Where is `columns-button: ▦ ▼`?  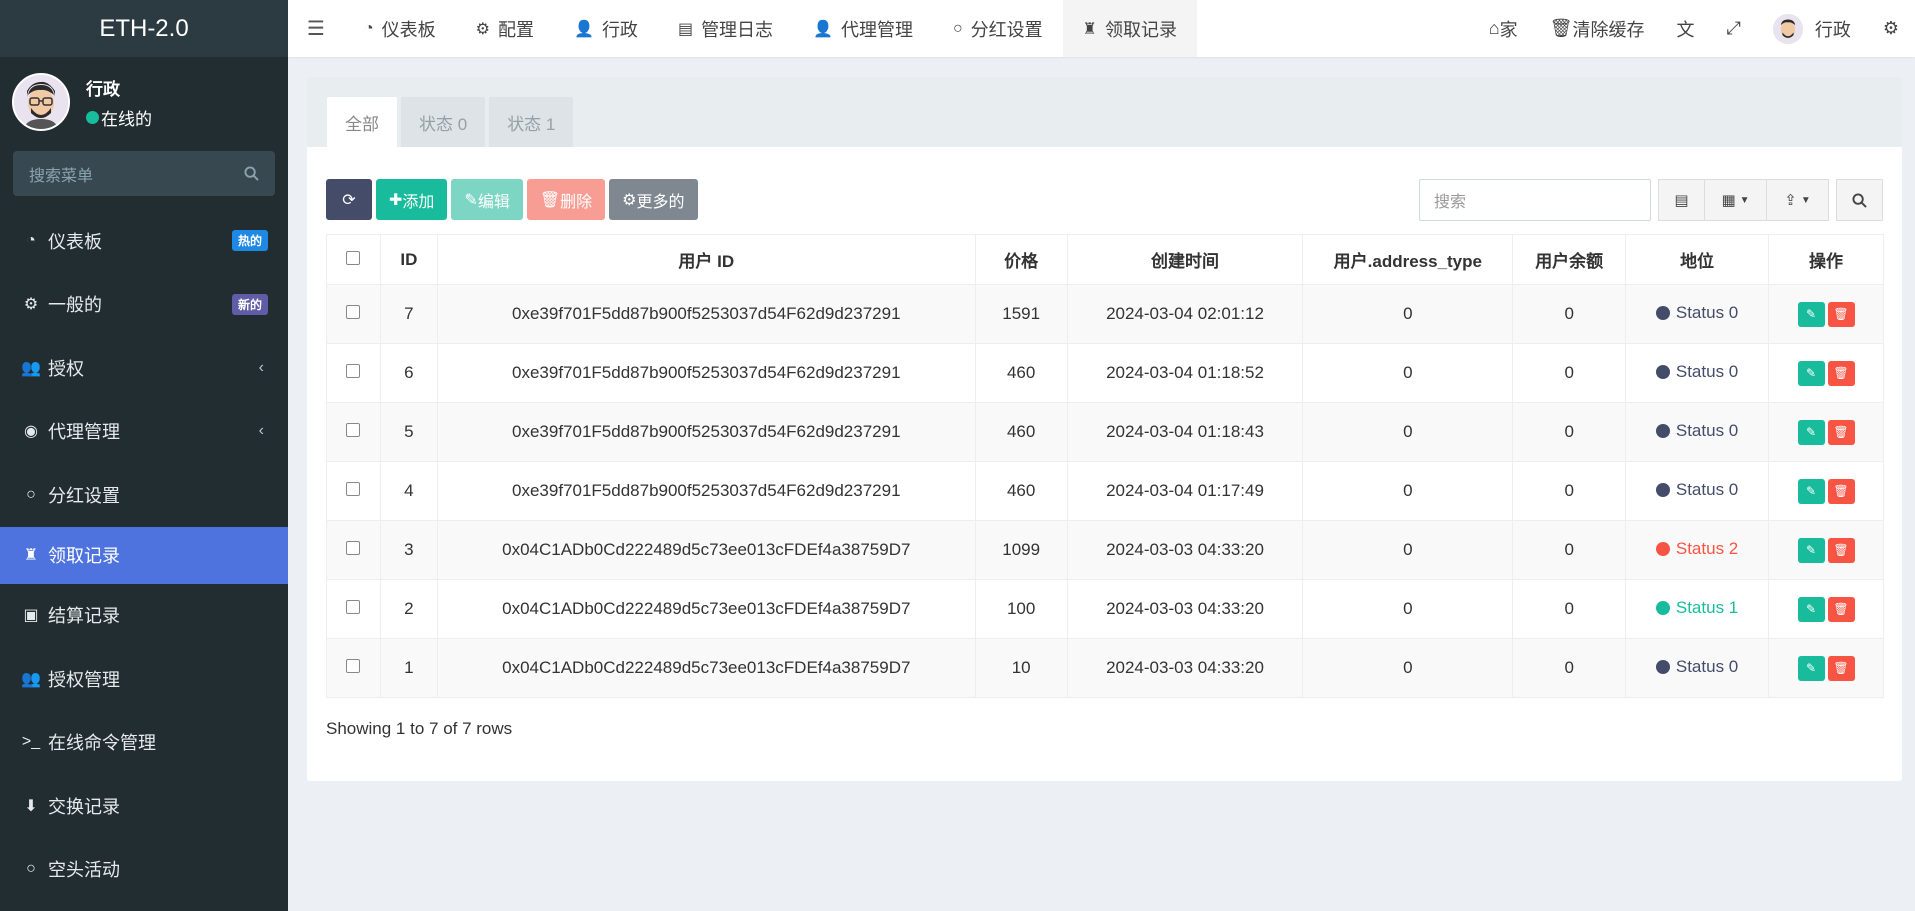
columns-button: ▦ ▼ is located at coordinates (1736, 200).